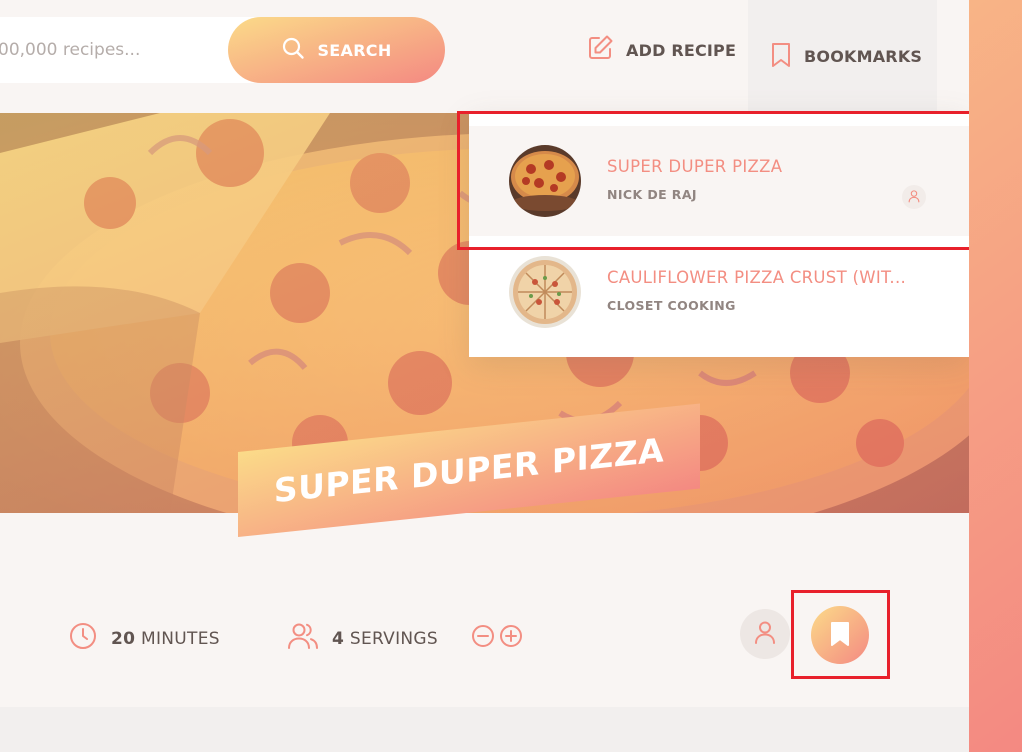 This screenshot has width=1022, height=752. I want to click on recipe-info-time: 20 MINUTES, so click(144, 638).